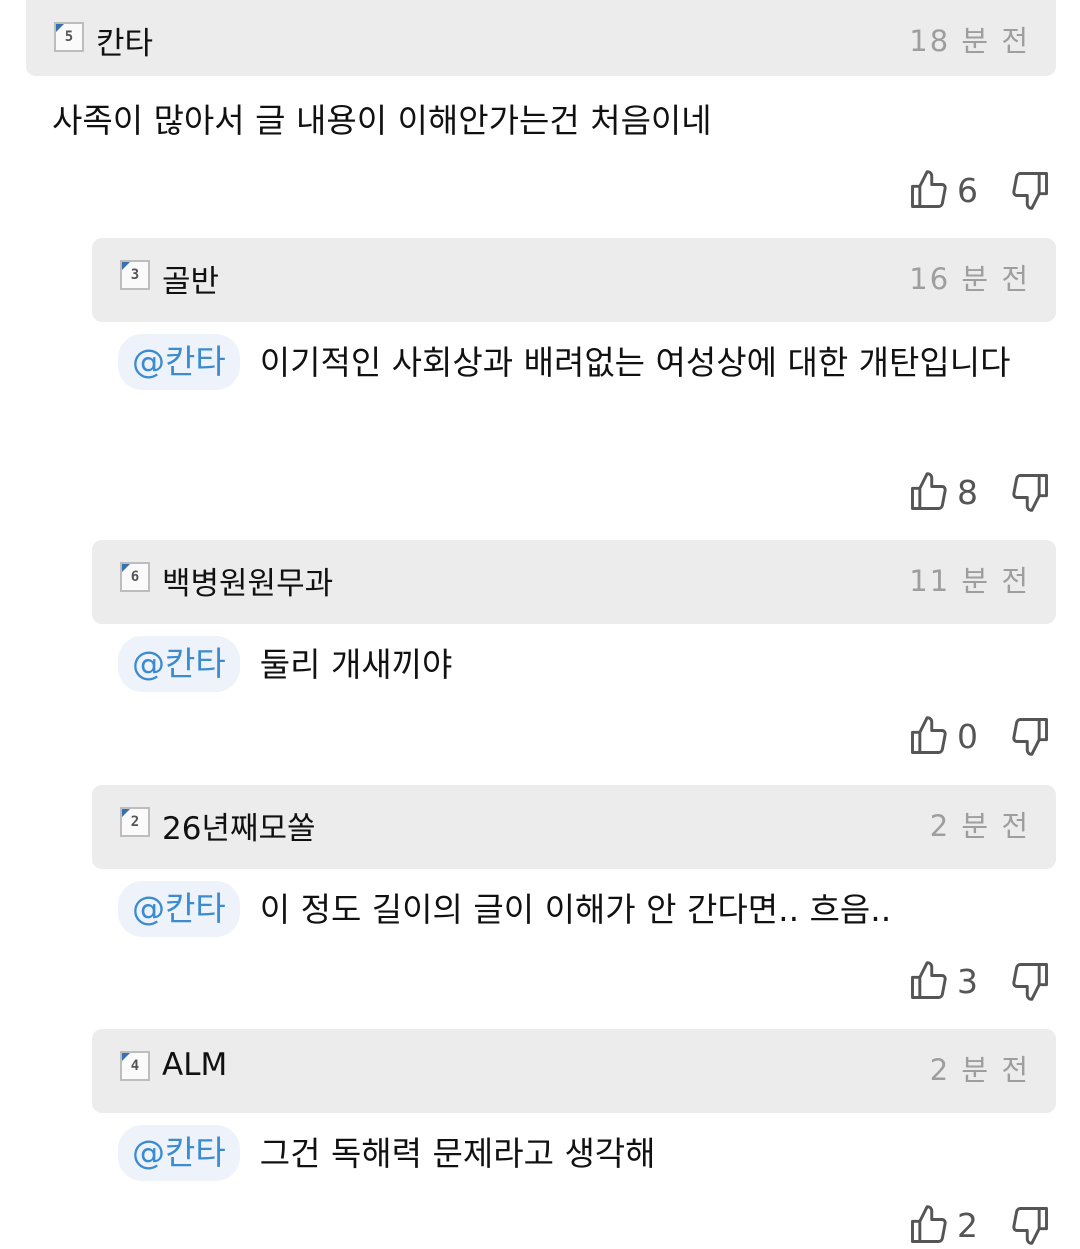  I want to click on like-count: 8, so click(967, 492).